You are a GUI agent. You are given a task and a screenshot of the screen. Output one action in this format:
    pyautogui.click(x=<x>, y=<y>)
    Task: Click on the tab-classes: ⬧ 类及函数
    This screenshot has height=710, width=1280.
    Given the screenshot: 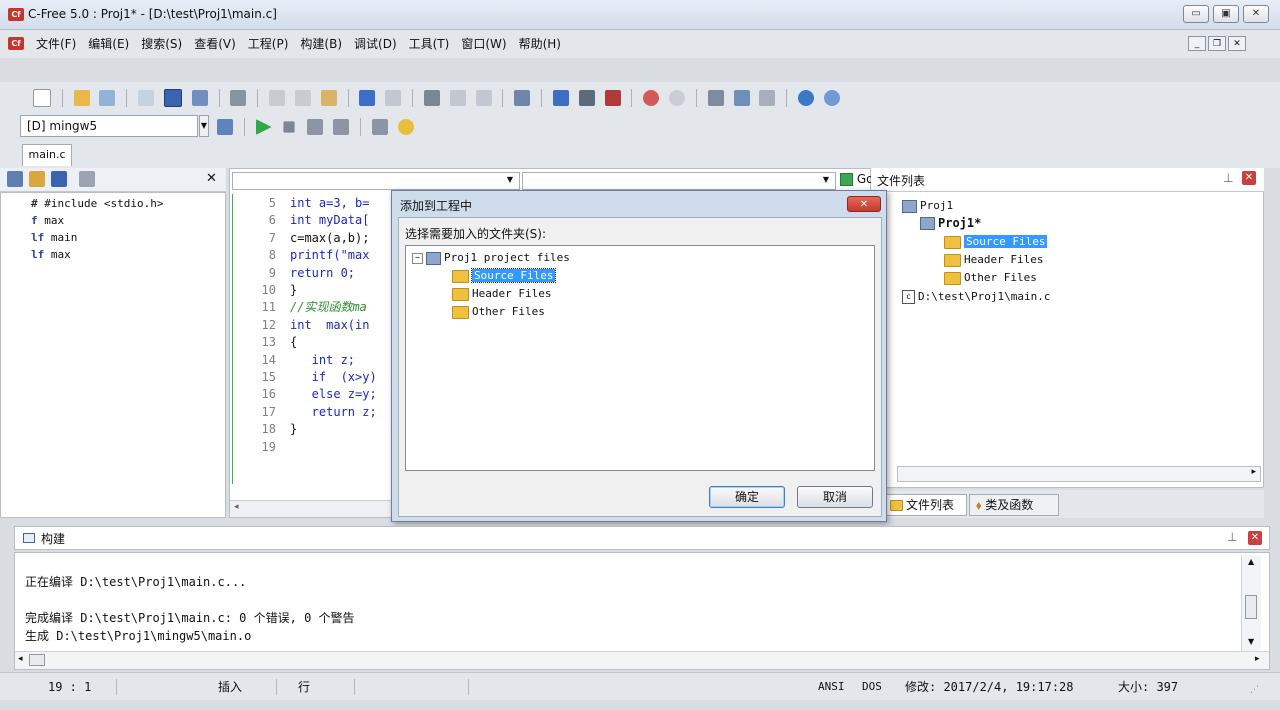 What is the action you would take?
    pyautogui.click(x=1014, y=505)
    